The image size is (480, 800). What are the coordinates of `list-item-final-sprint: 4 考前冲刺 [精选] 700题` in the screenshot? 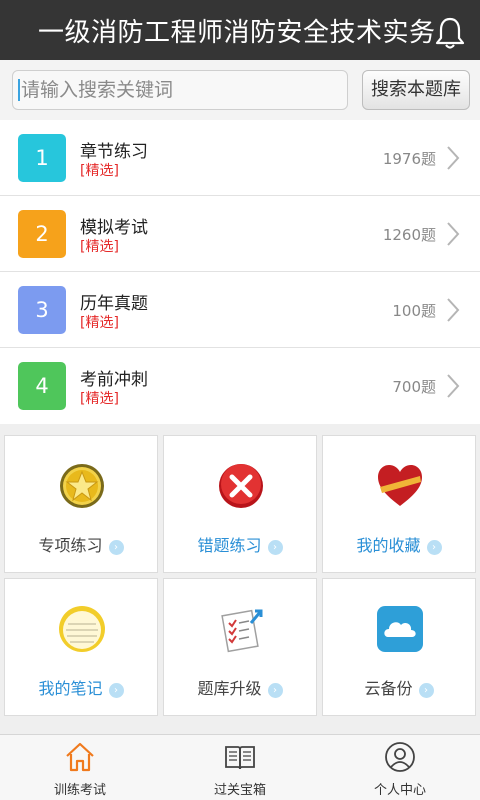 It's located at (240, 386).